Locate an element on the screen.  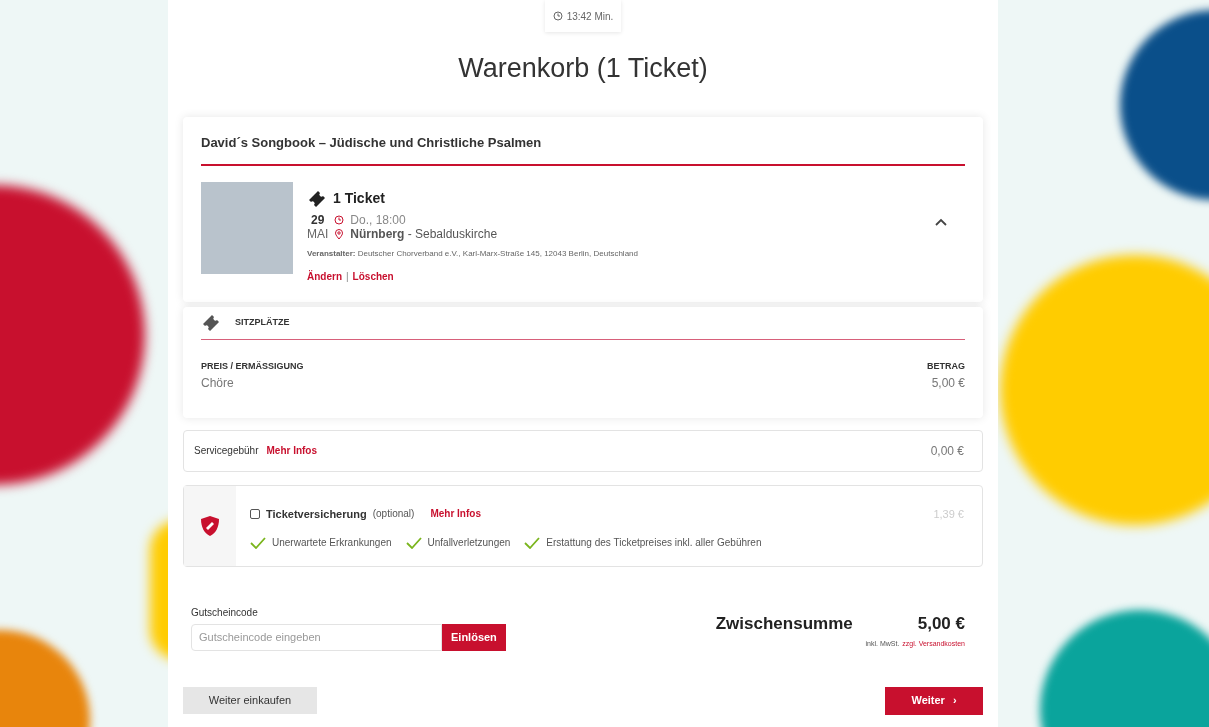
timer-text: 13:42 Min. is located at coordinates (590, 16).